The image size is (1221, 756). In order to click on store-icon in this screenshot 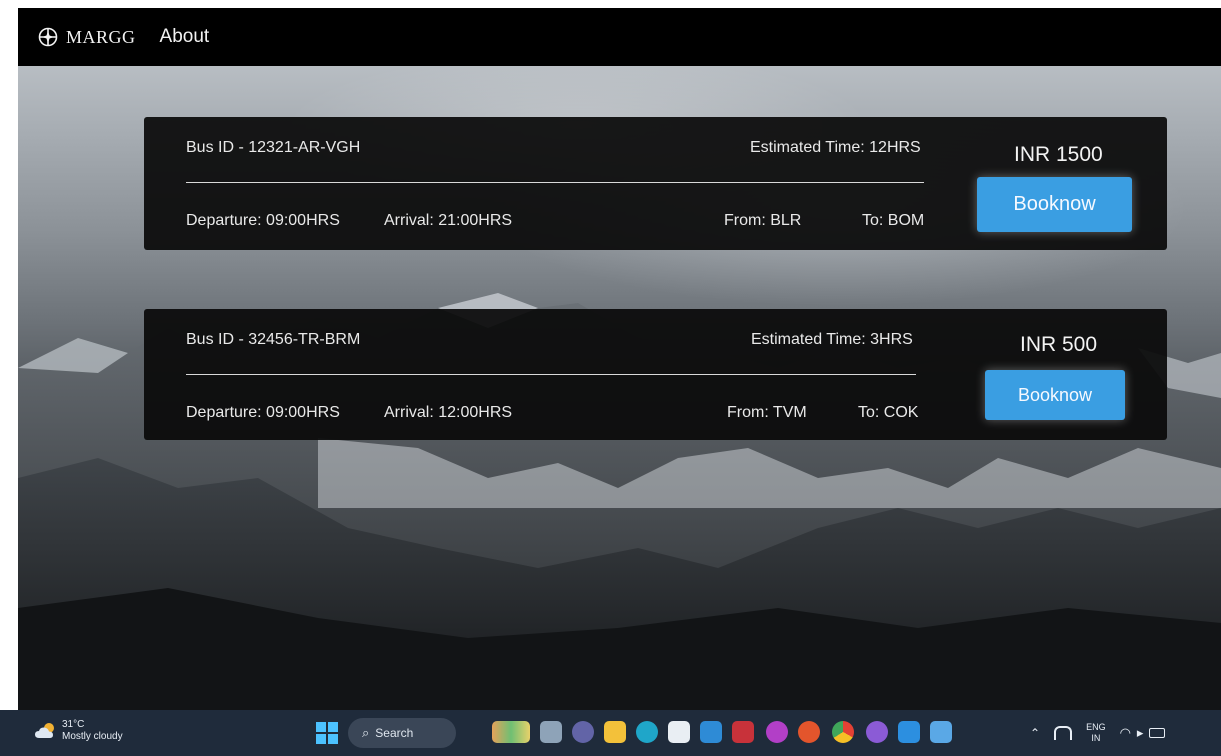, I will do `click(679, 732)`.